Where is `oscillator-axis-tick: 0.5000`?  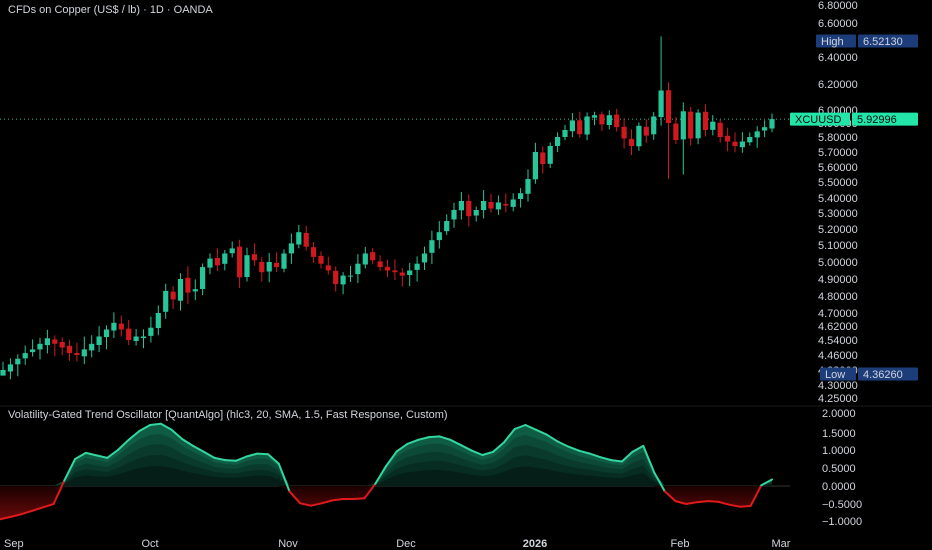 oscillator-axis-tick: 0.5000 is located at coordinates (839, 469).